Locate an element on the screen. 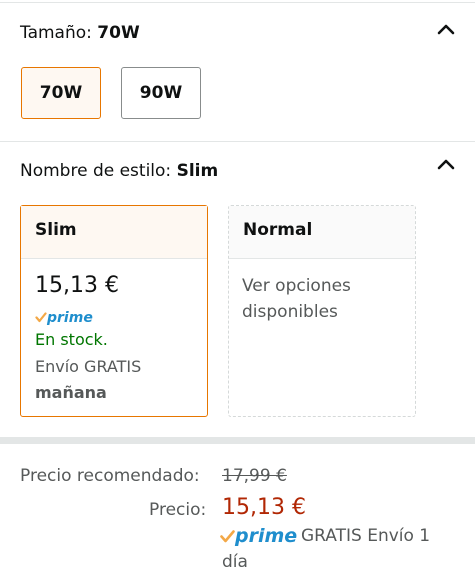 The height and width of the screenshot is (580, 475). section-separator is located at coordinates (237, 440).